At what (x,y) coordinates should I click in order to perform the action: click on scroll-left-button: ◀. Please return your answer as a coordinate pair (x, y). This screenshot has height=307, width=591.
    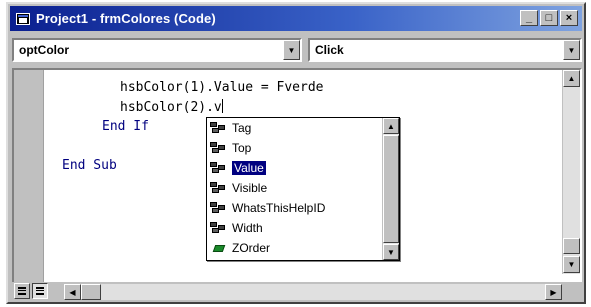
    Looking at the image, I should click on (72, 292).